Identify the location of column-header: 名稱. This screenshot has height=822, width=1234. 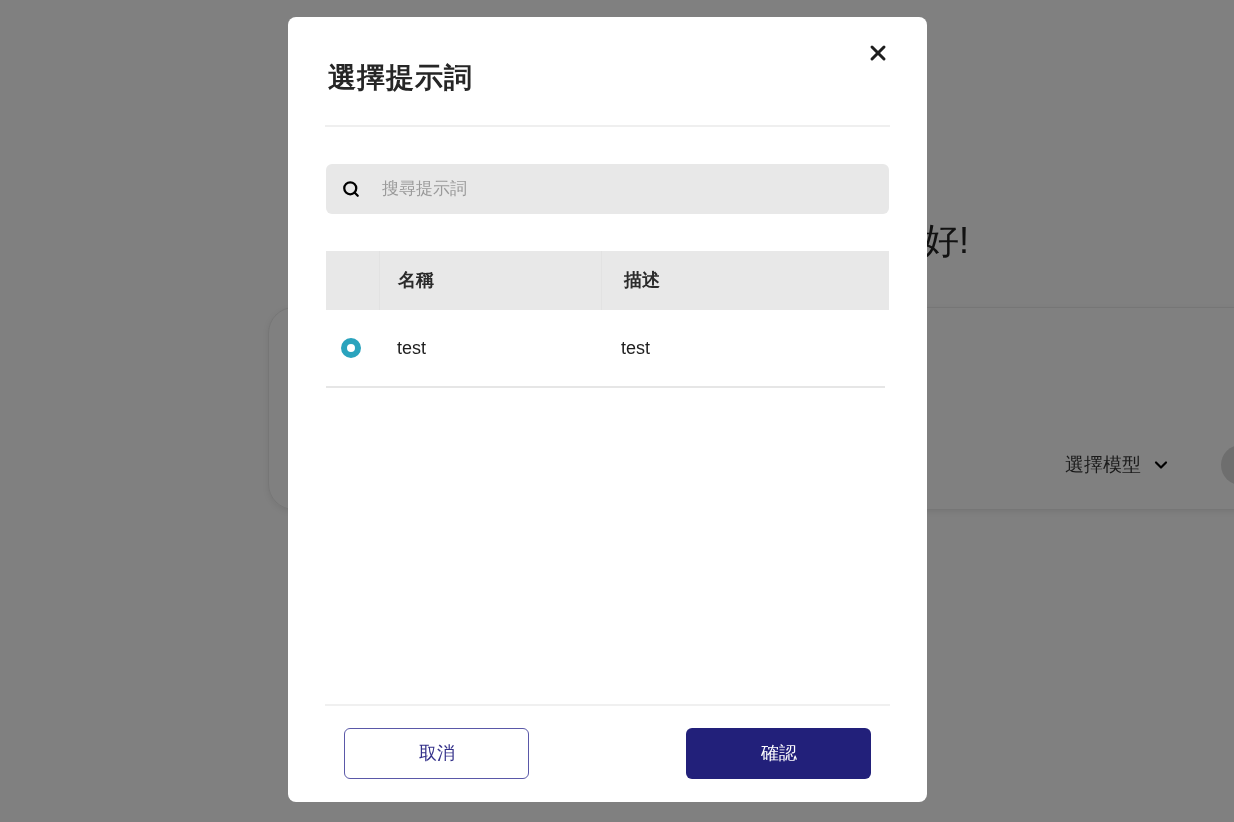
(416, 280).